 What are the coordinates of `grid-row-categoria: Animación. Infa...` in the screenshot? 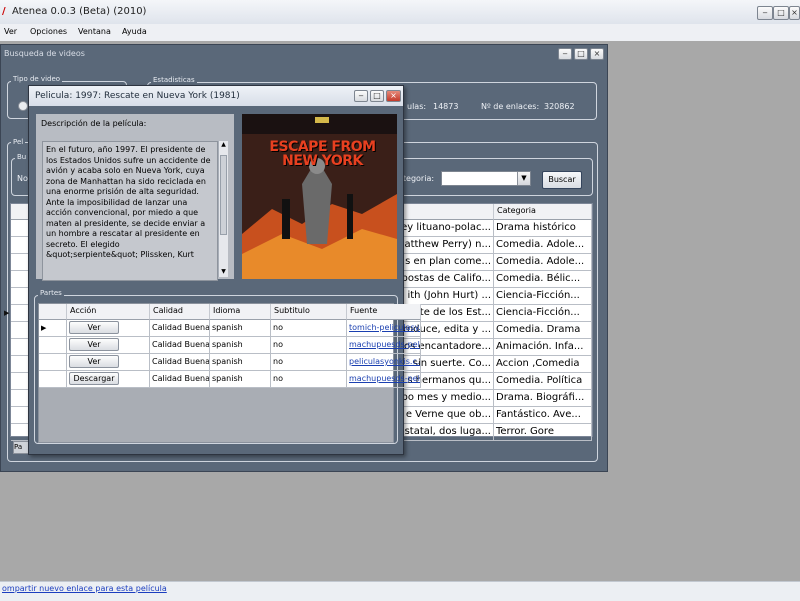 It's located at (543, 347).